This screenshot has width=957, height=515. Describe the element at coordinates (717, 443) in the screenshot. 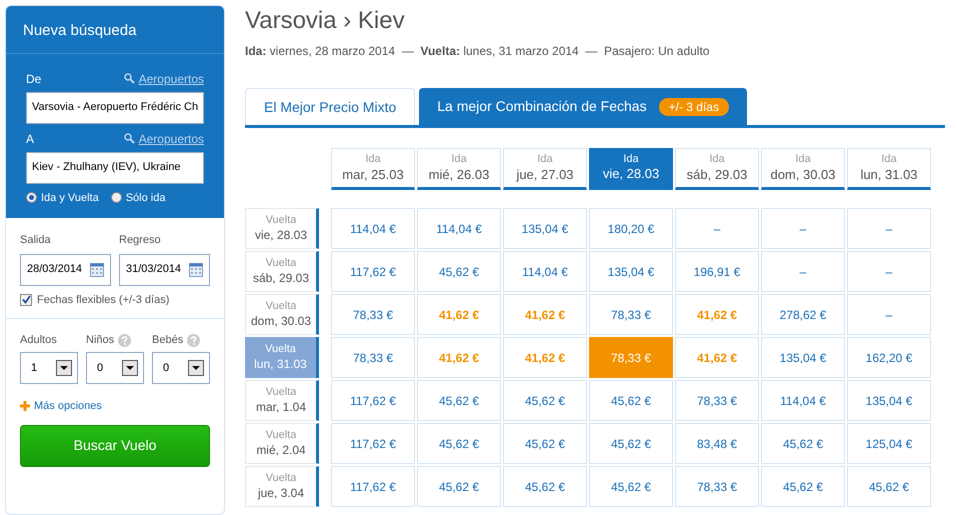

I see `price-cell: 83,48 €` at that location.